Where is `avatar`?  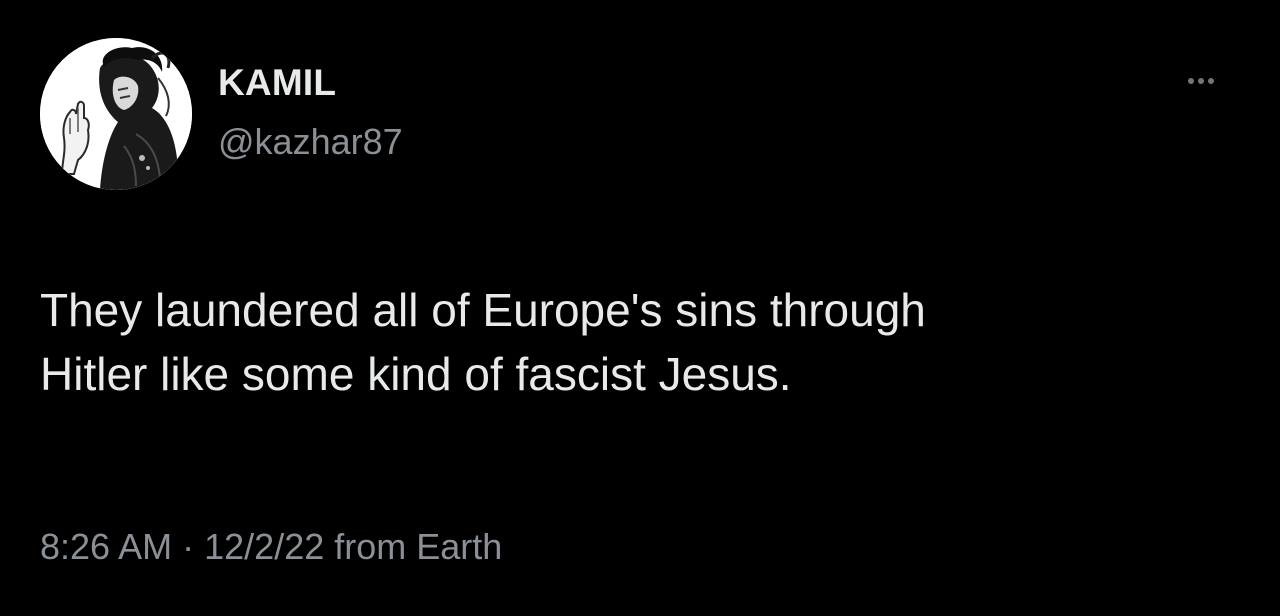 avatar is located at coordinates (116, 114).